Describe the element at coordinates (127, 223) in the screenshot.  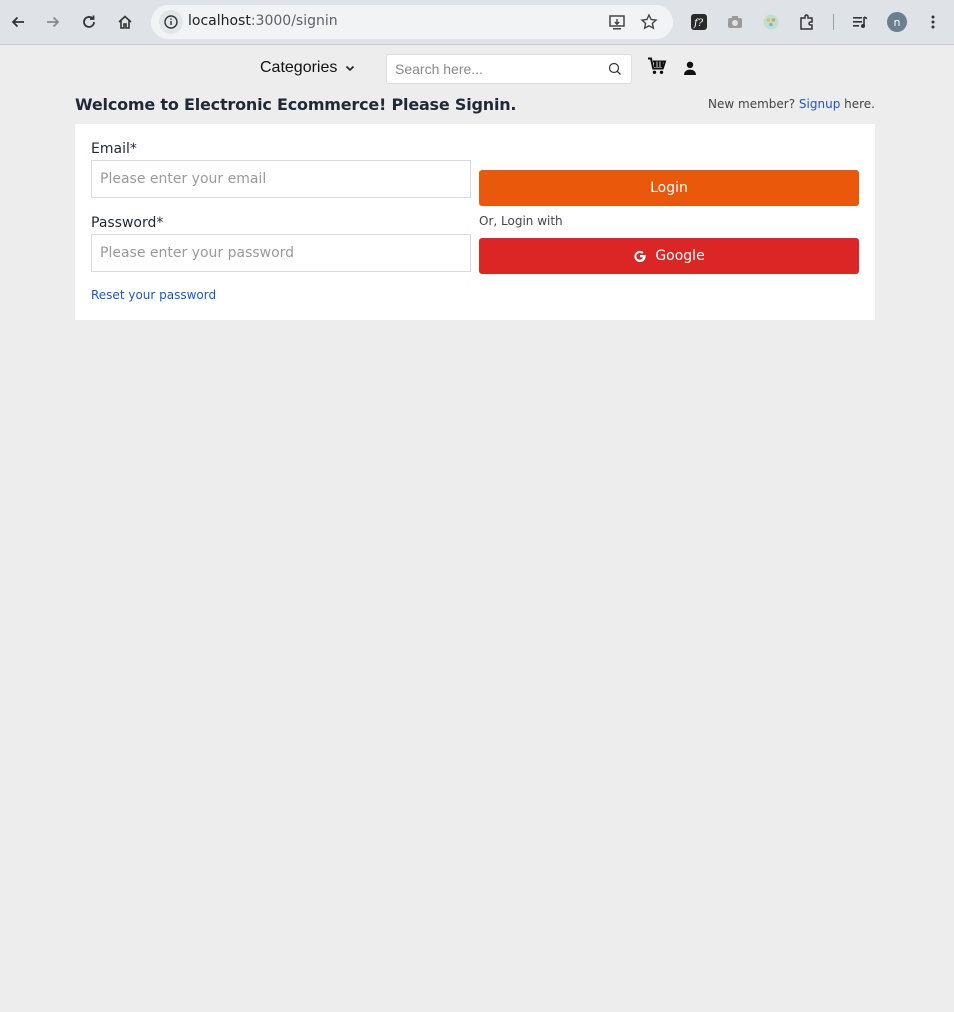
I see `password-label: Password*` at that location.